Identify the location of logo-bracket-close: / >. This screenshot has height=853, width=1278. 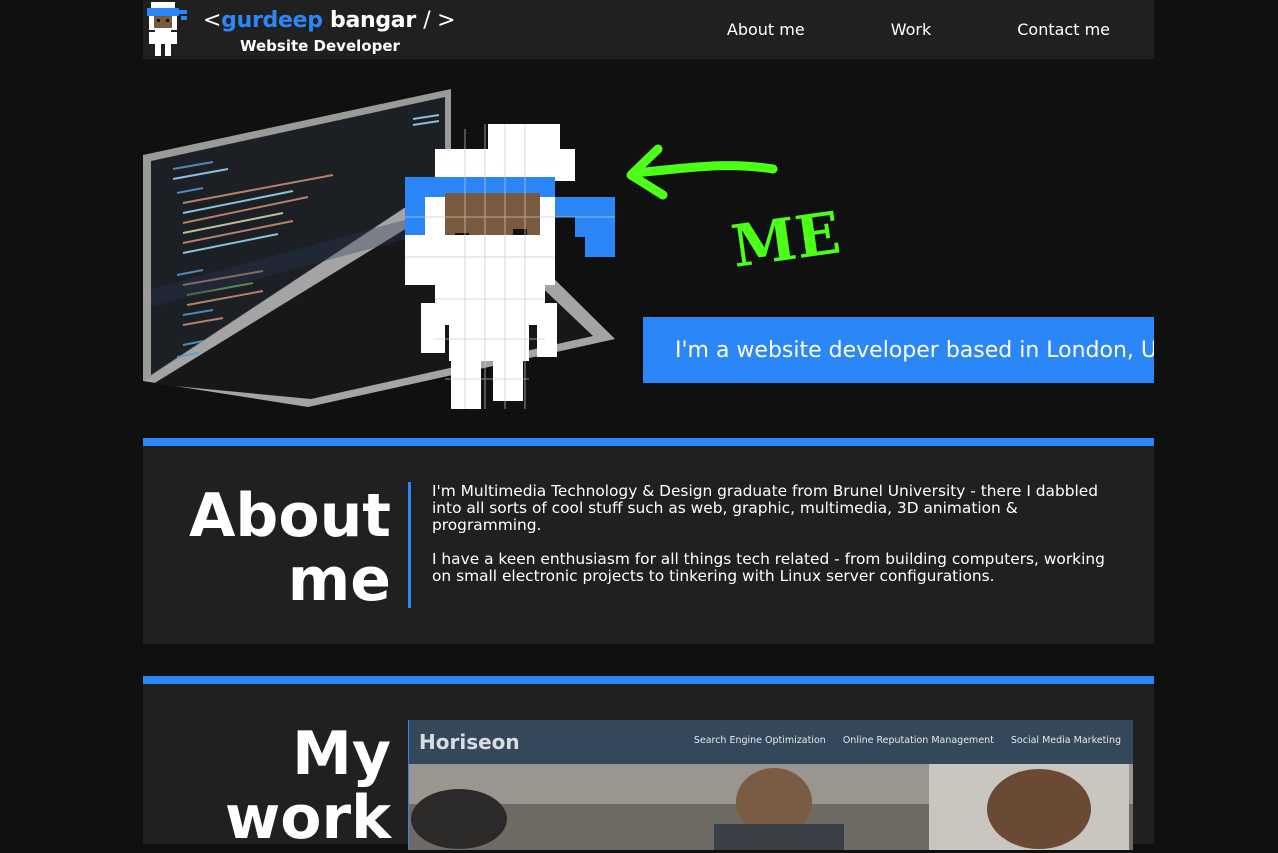
(439, 20).